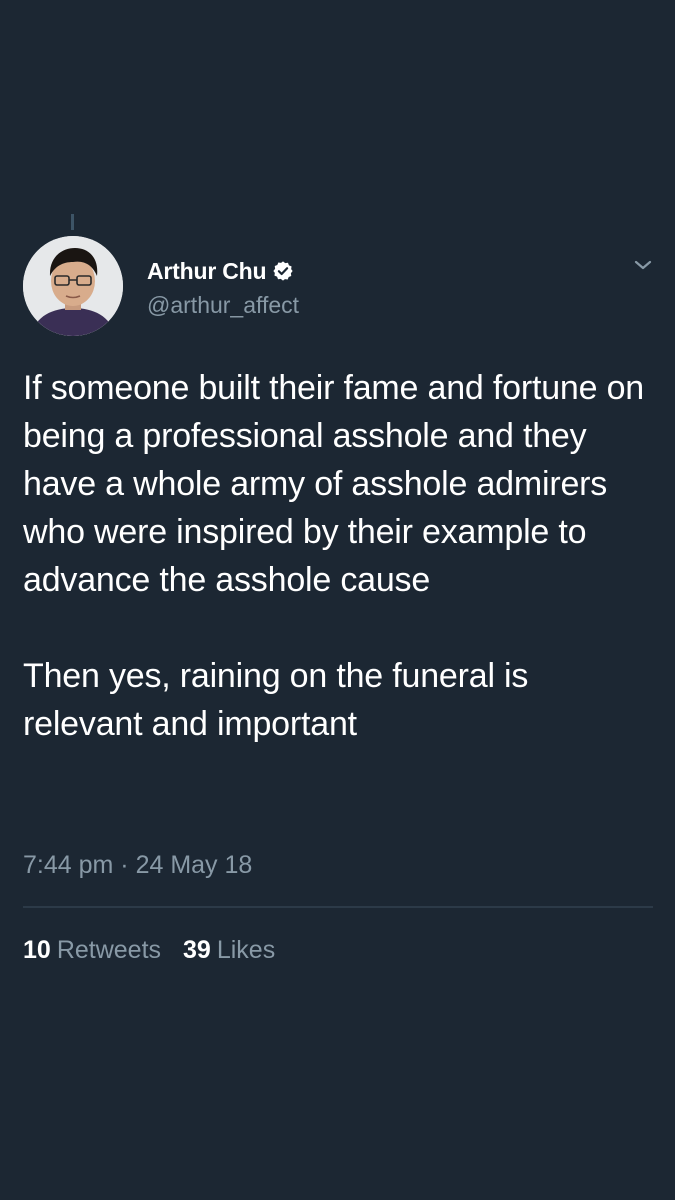 The height and width of the screenshot is (1200, 675). I want to click on tweet-timestamp: 7:44 pm · 24 May 18, so click(137, 865).